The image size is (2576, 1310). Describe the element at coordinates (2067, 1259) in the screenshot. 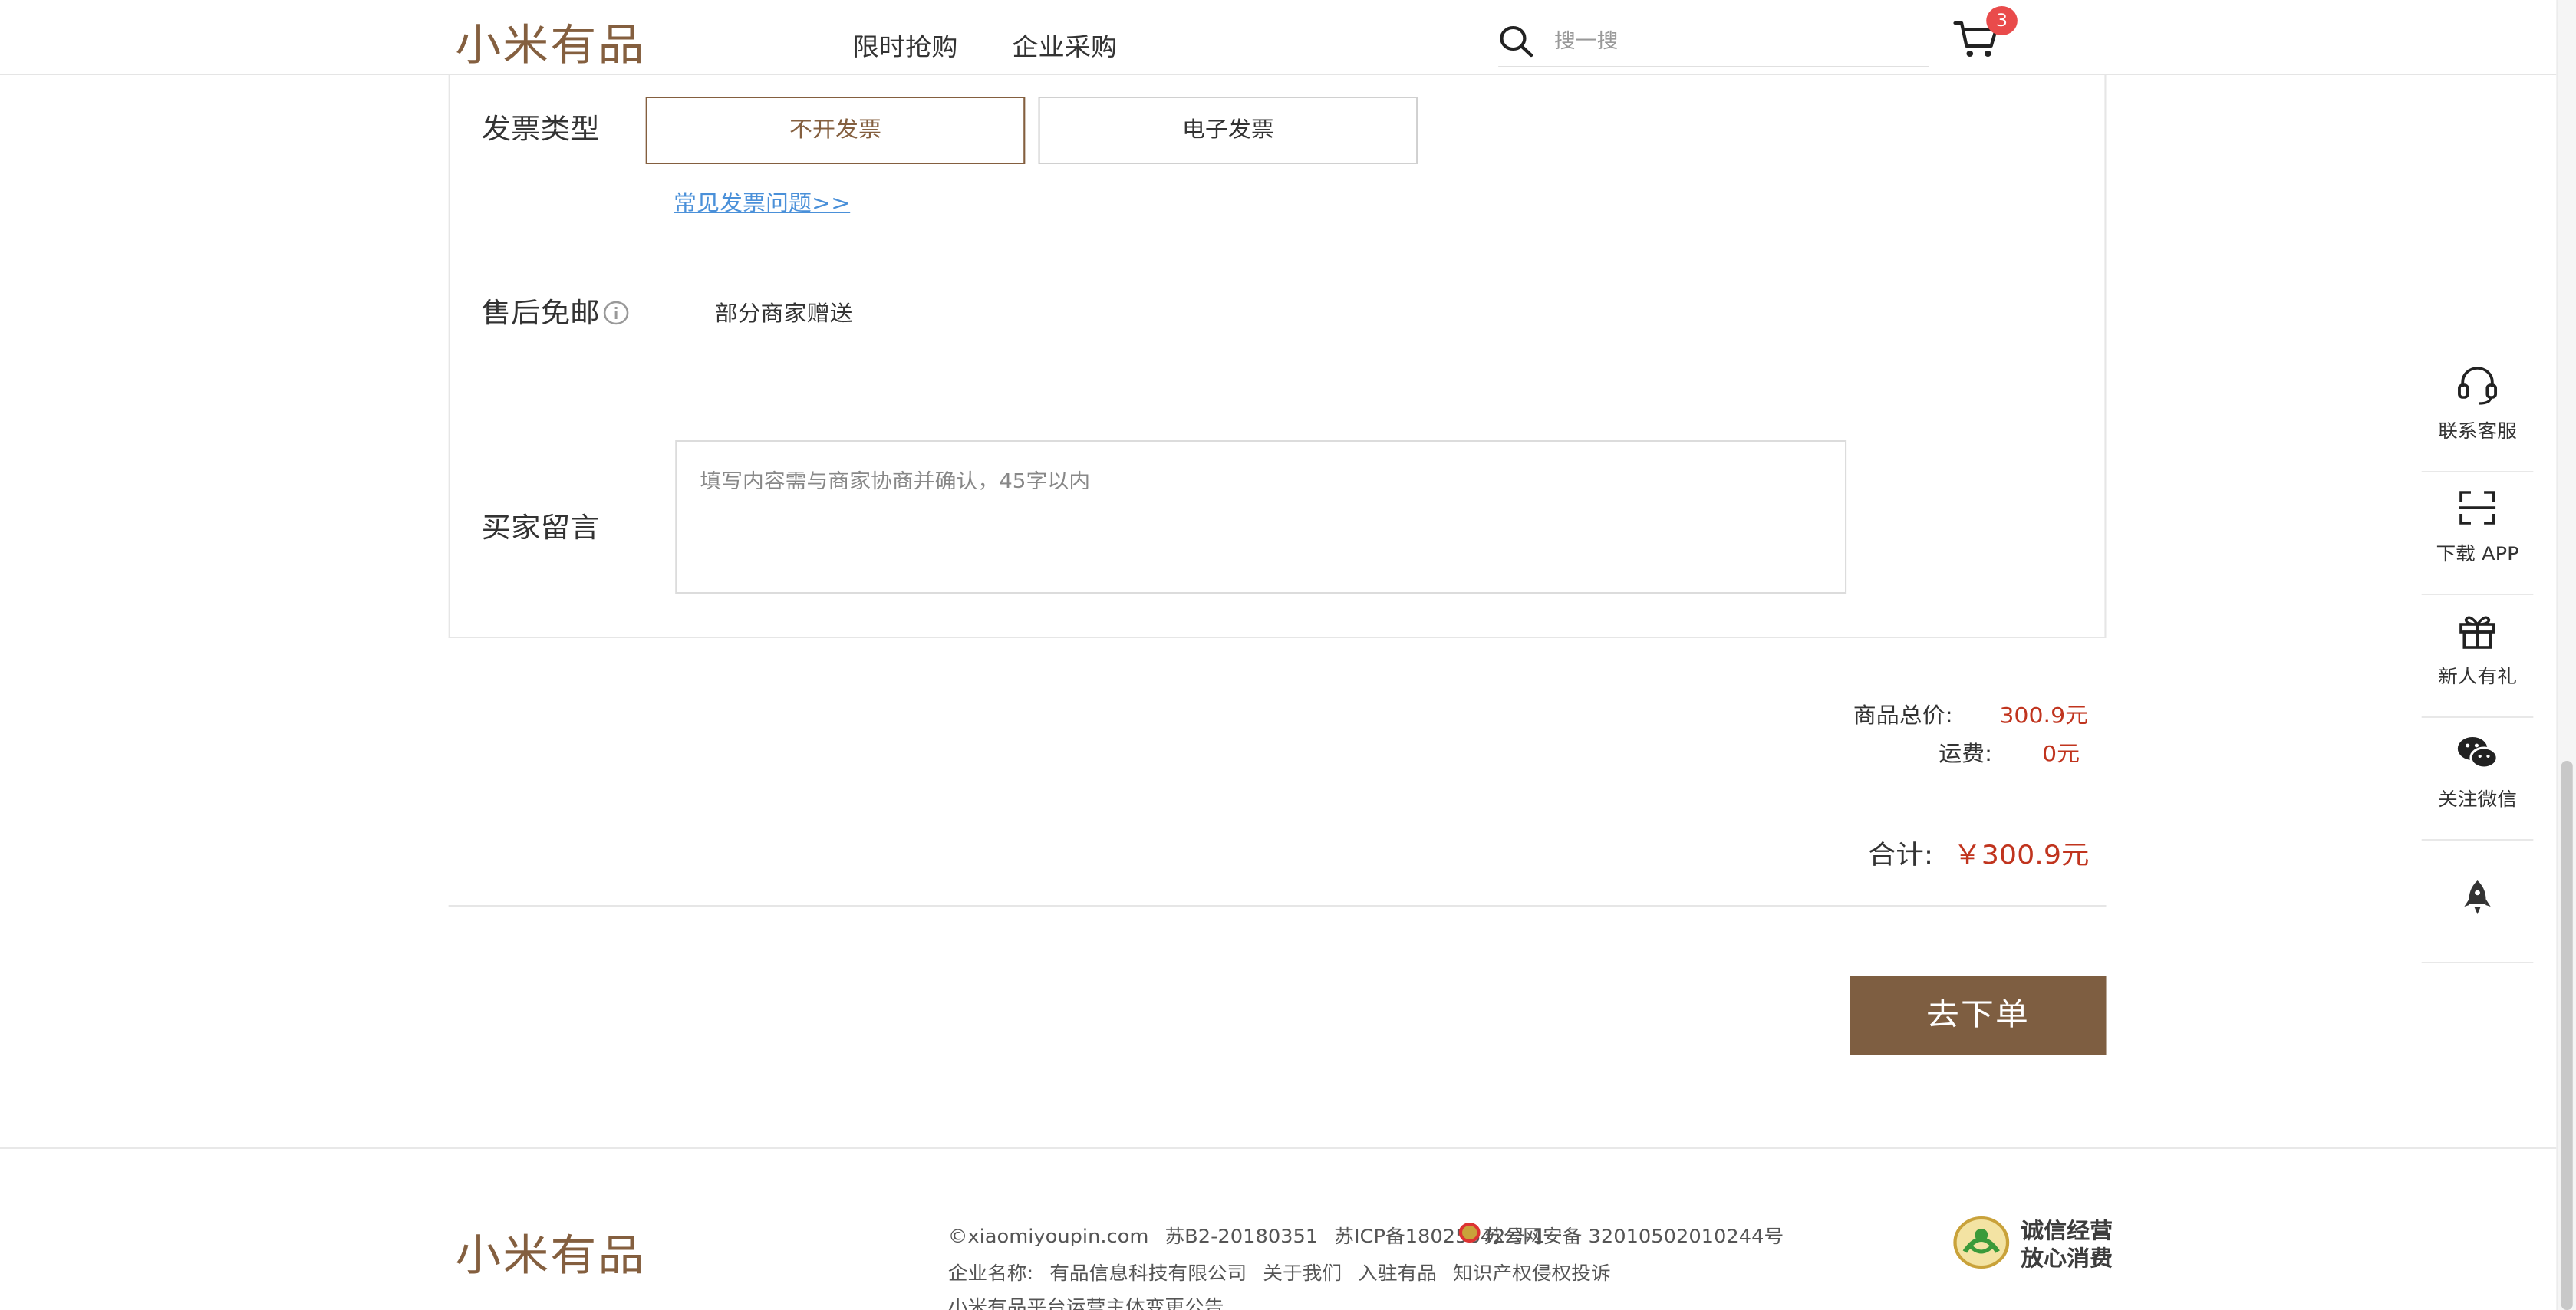

I see `trust-line-2: 放心消费` at that location.